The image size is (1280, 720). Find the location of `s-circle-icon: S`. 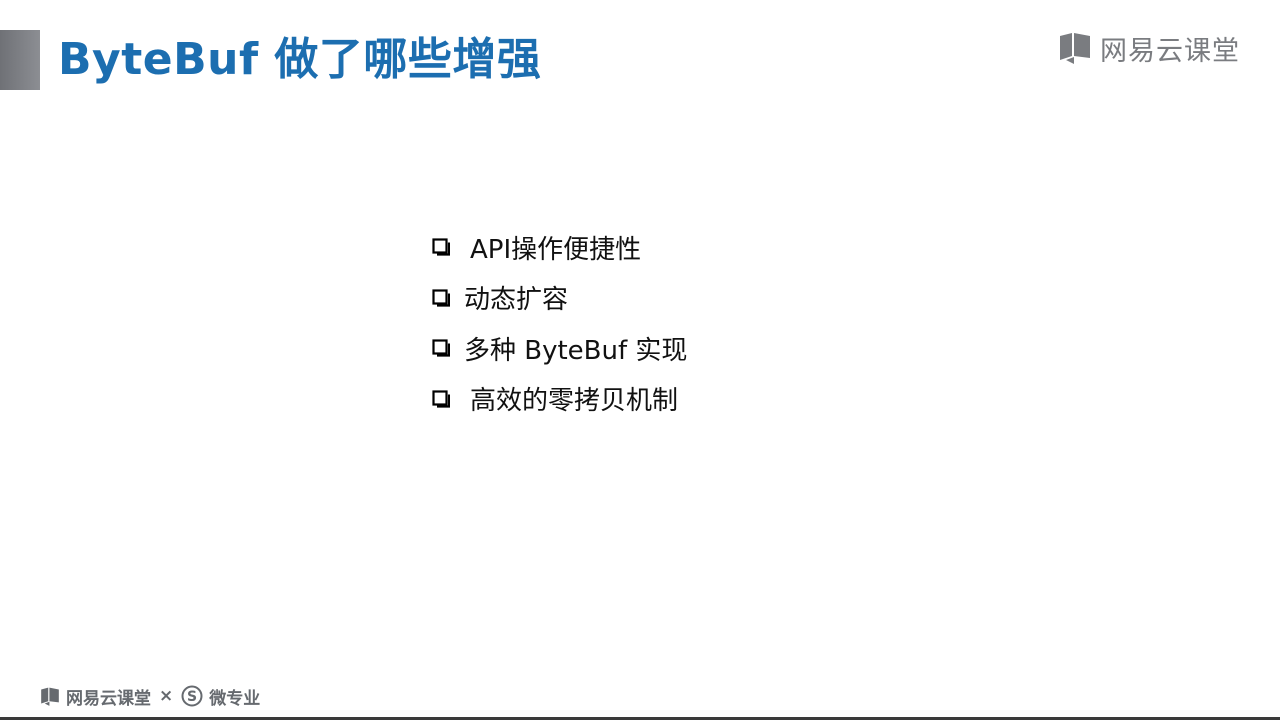

s-circle-icon: S is located at coordinates (192, 696).